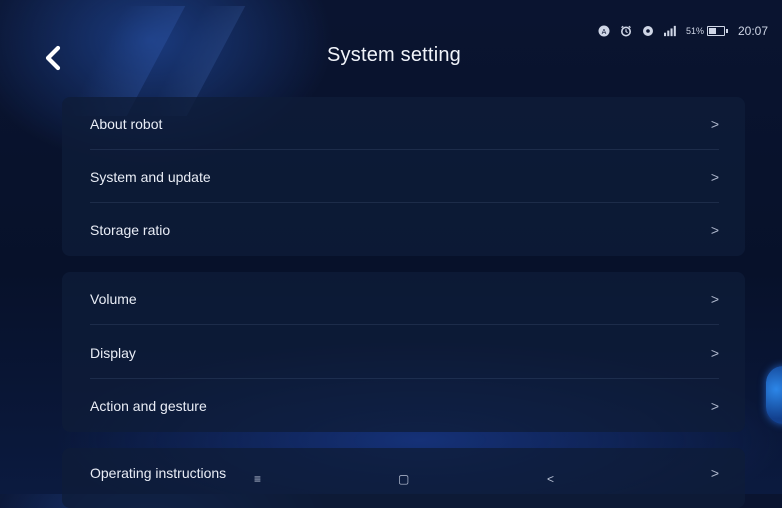 The image size is (782, 508). What do you see at coordinates (648, 31) in the screenshot?
I see `location-icon` at bounding box center [648, 31].